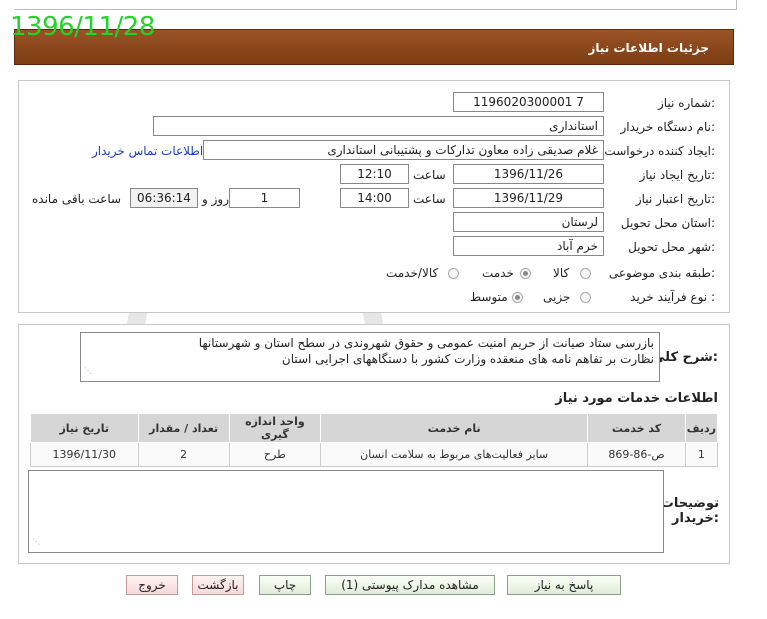 This screenshot has height=619, width=767. What do you see at coordinates (675, 199) in the screenshot?
I see `validity-date-label: تاریخ اعتبار نیاز:` at bounding box center [675, 199].